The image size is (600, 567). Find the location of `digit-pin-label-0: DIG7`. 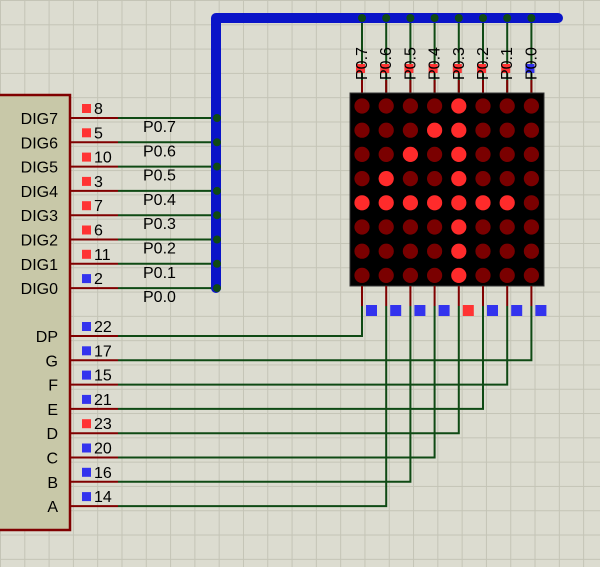

digit-pin-label-0: DIG7 is located at coordinates (39, 119).